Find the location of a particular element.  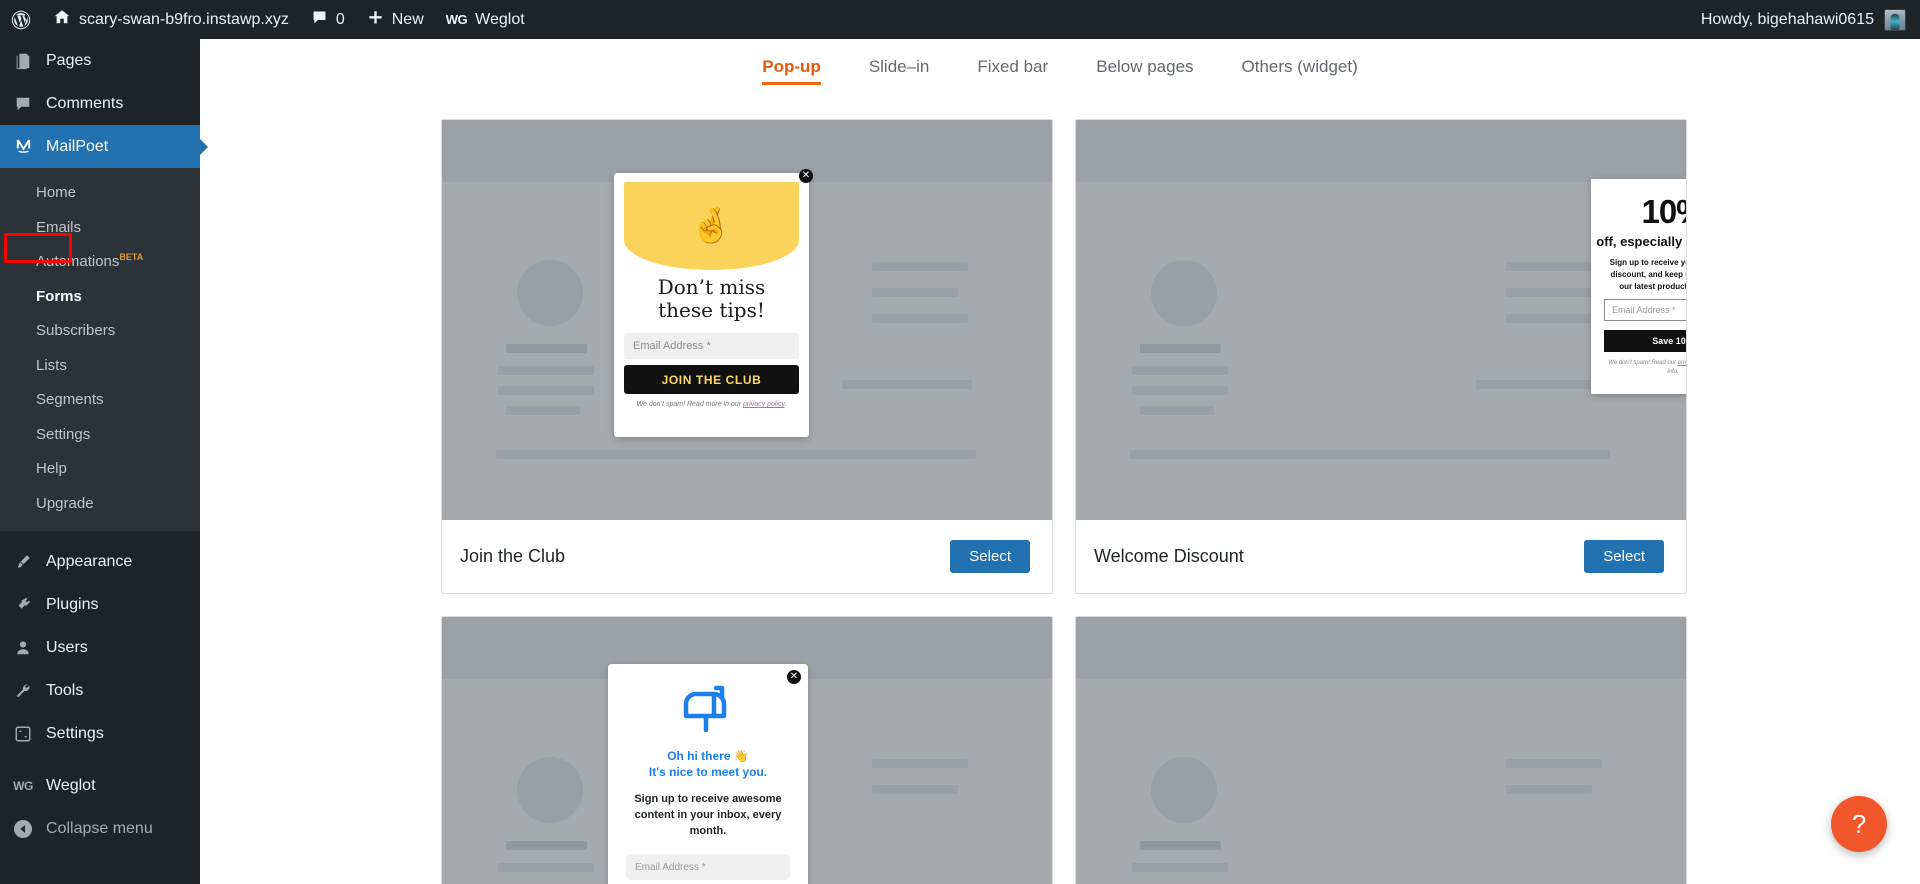

collapse-menu-button: Collapse menu is located at coordinates (100, 828).